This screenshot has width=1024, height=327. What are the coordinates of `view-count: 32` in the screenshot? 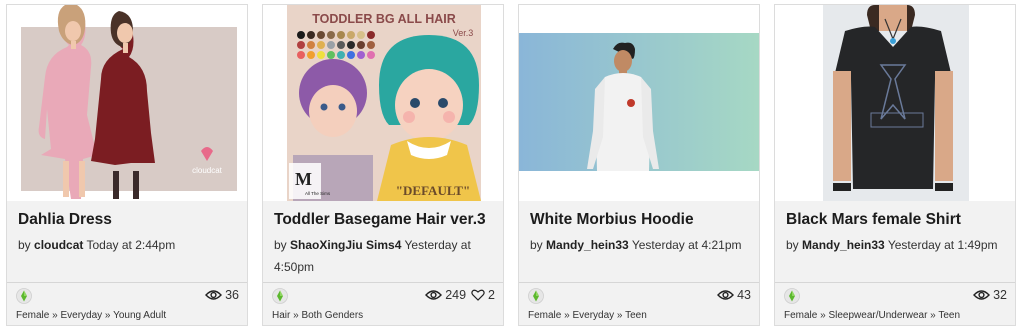 It's located at (1000, 295).